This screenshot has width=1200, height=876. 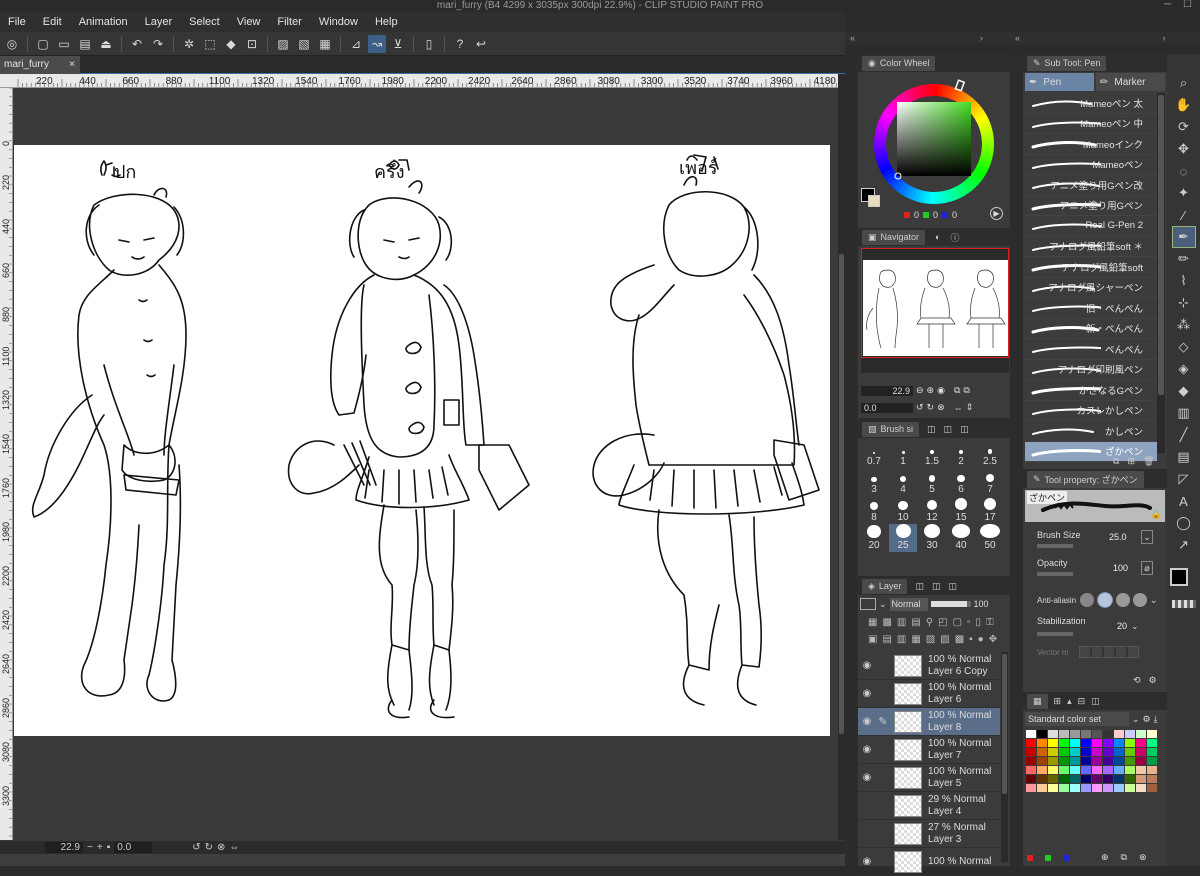 What do you see at coordinates (934, 150) in the screenshot?
I see `color-wheel` at bounding box center [934, 150].